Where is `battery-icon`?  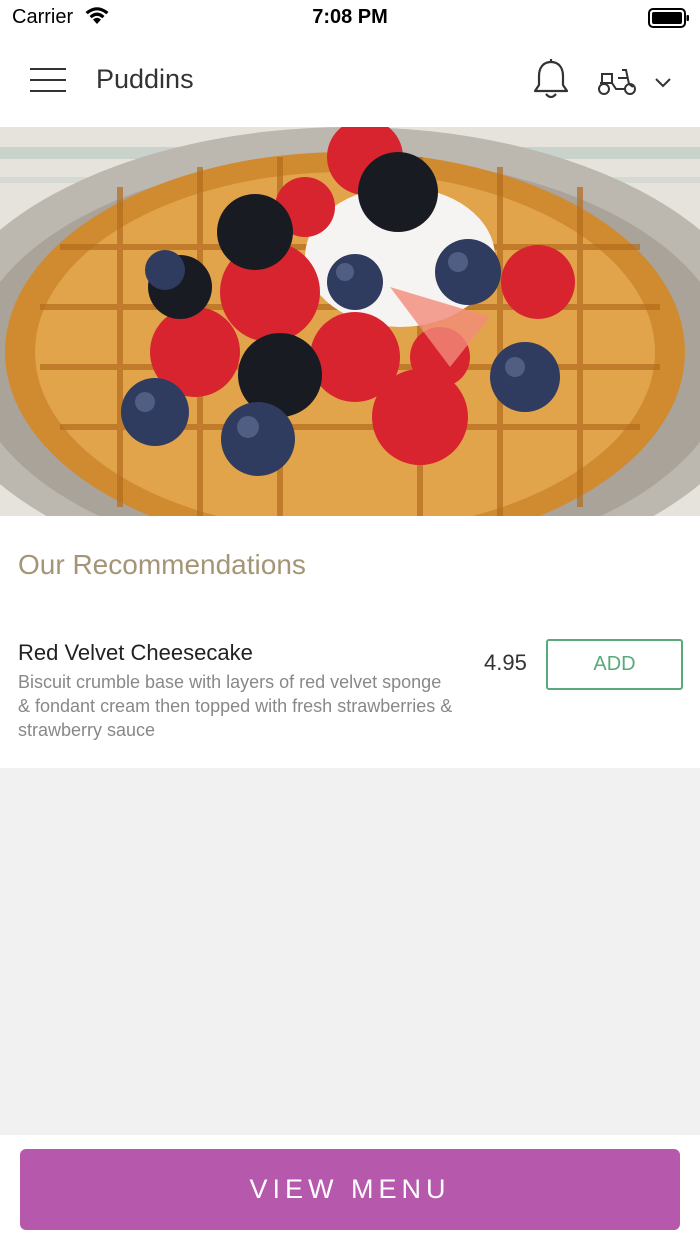
battery-icon is located at coordinates (668, 18).